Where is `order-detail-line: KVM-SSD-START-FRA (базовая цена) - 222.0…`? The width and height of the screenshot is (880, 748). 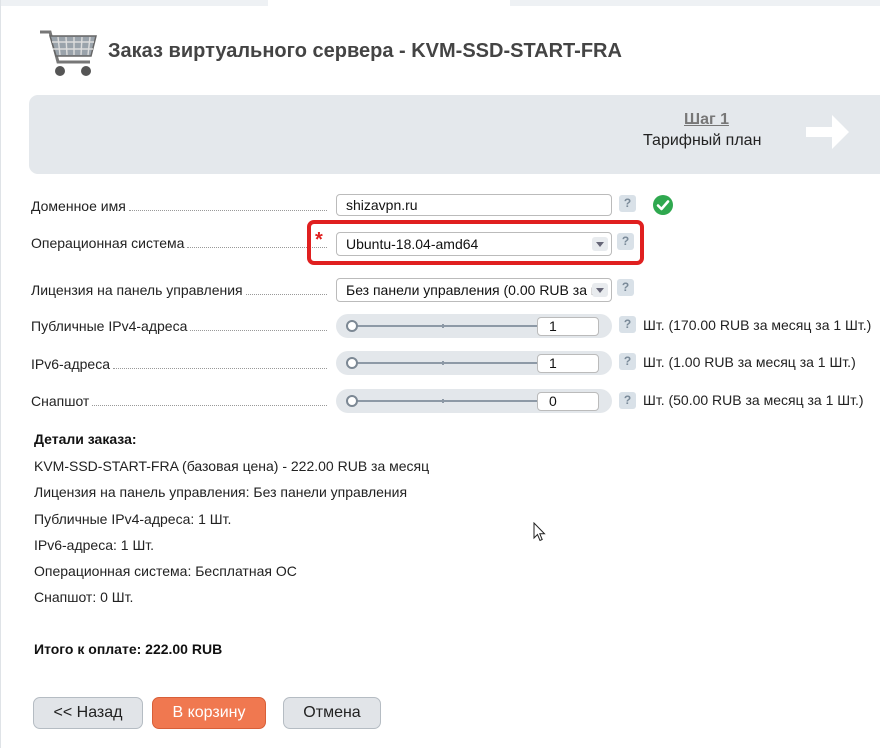 order-detail-line: KVM-SSD-START-FRA (базовая цена) - 222.0… is located at coordinates (232, 466).